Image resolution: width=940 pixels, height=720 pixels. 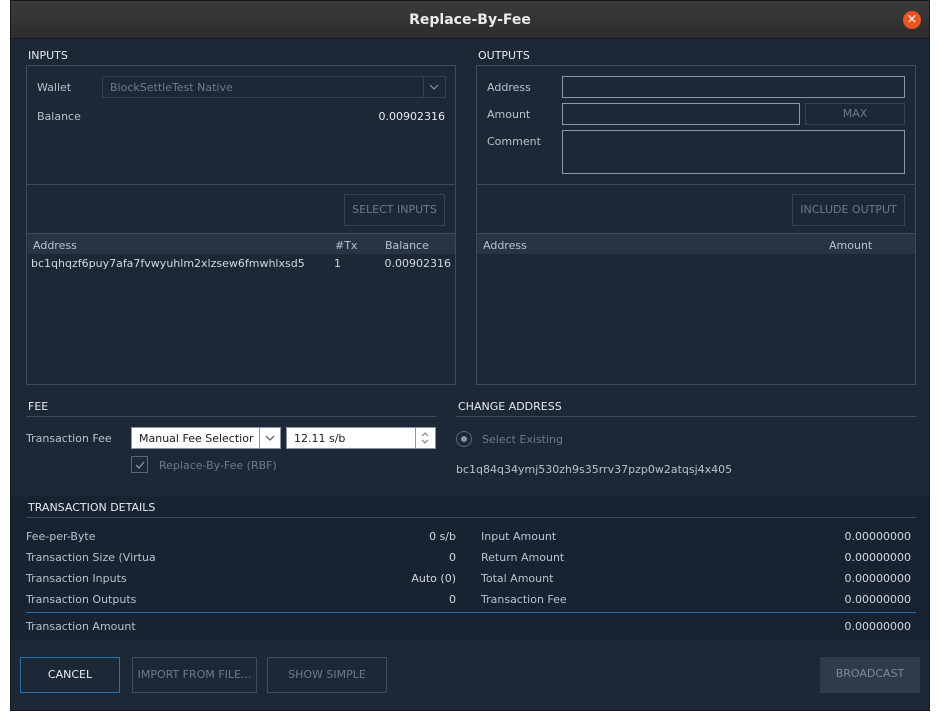 I want to click on fee-per-byte-label: Fee-per-Byte, so click(x=61, y=536).